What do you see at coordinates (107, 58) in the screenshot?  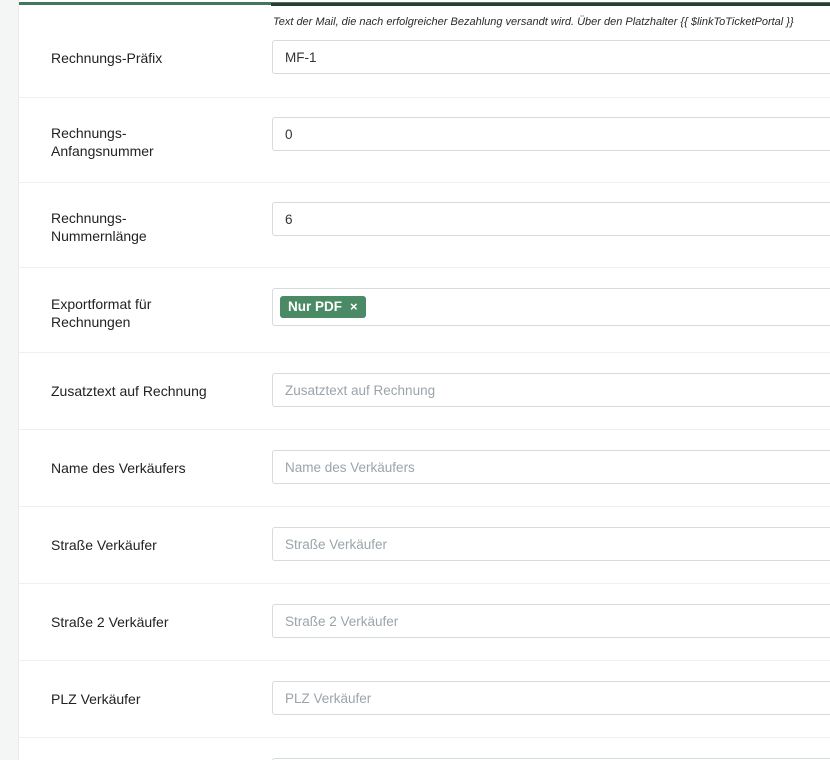 I see `invoice-prefix-label: Rechnungs-Präfix` at bounding box center [107, 58].